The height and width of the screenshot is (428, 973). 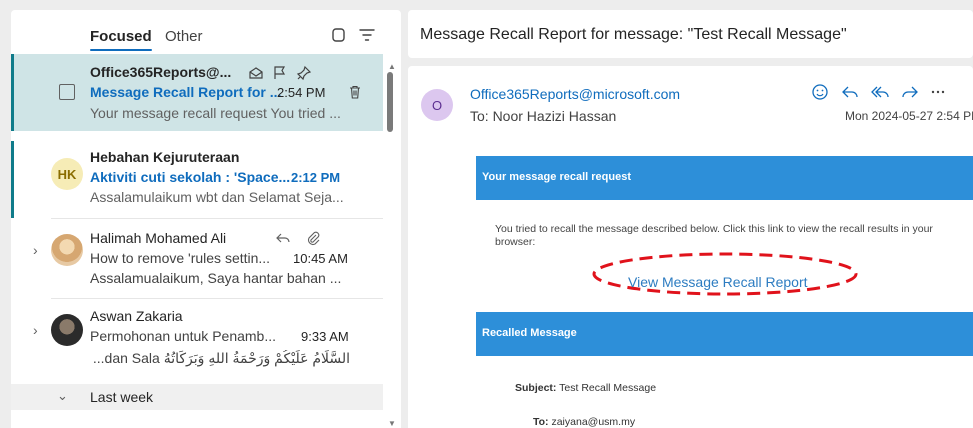 What do you see at coordinates (556, 177) in the screenshot?
I see `band-title: Your message recall request` at bounding box center [556, 177].